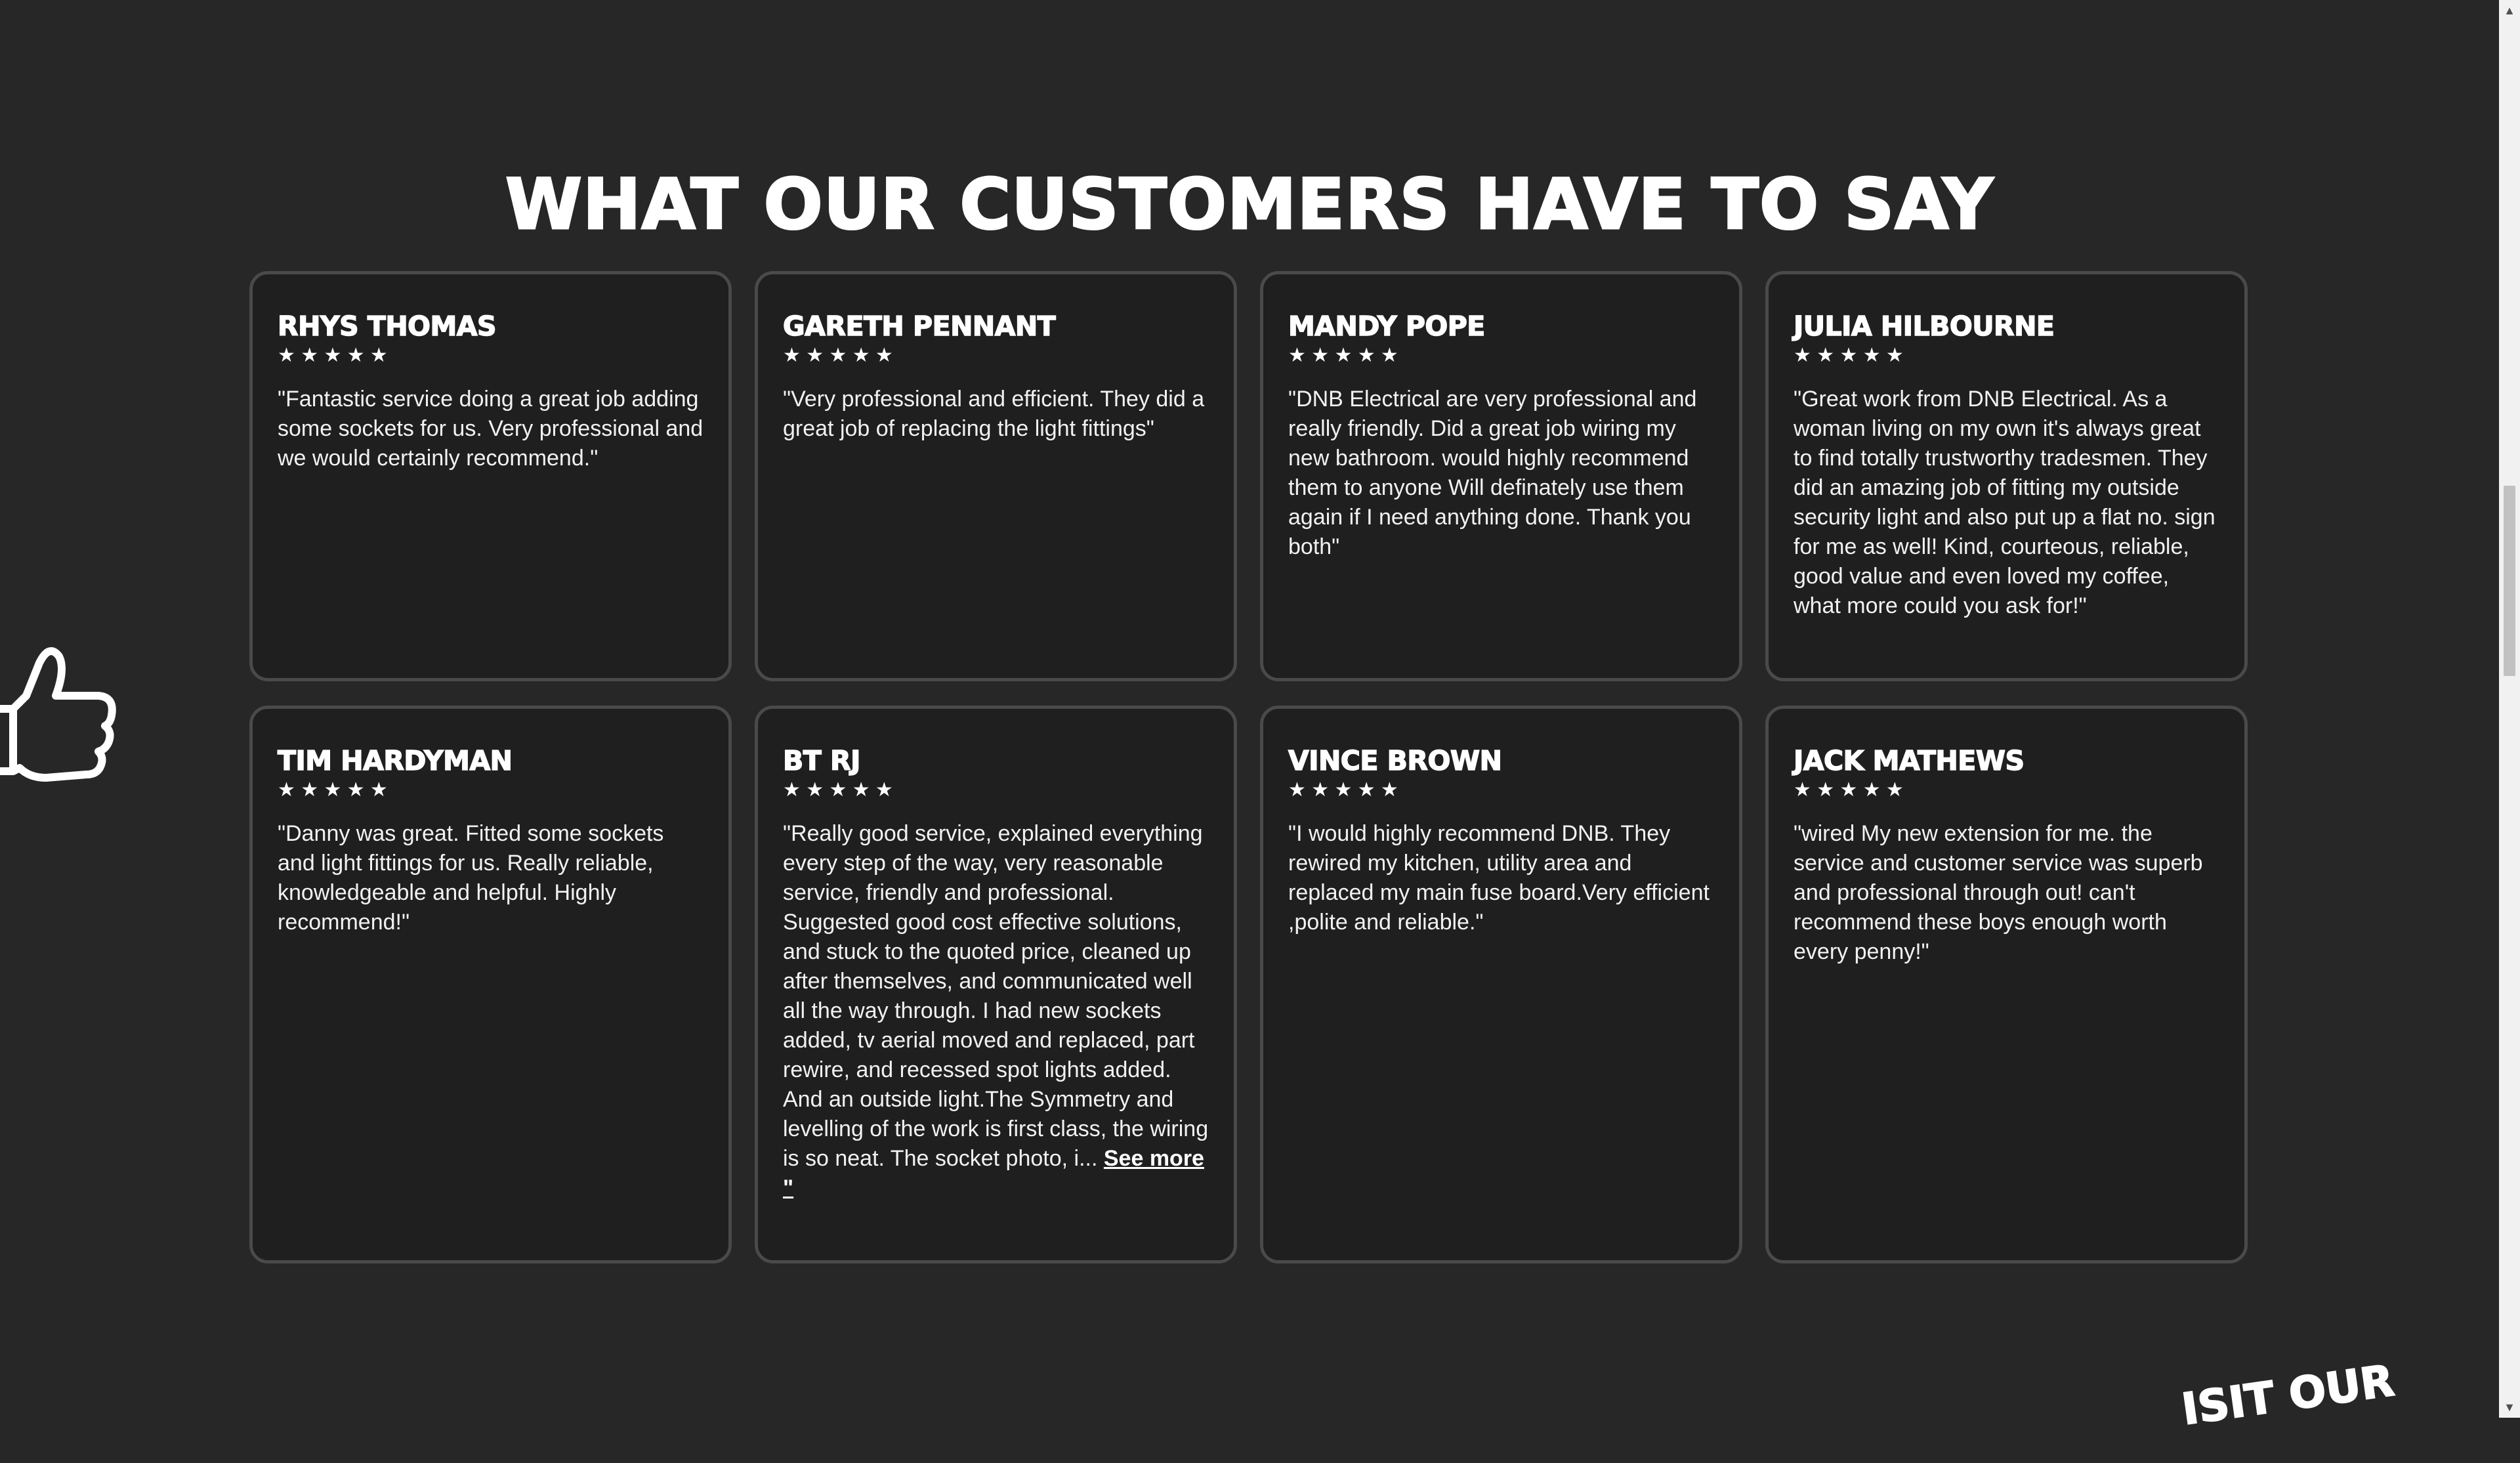 The width and height of the screenshot is (2520, 1463). I want to click on reviewer-name: JACK MATHEWS, so click(1909, 760).